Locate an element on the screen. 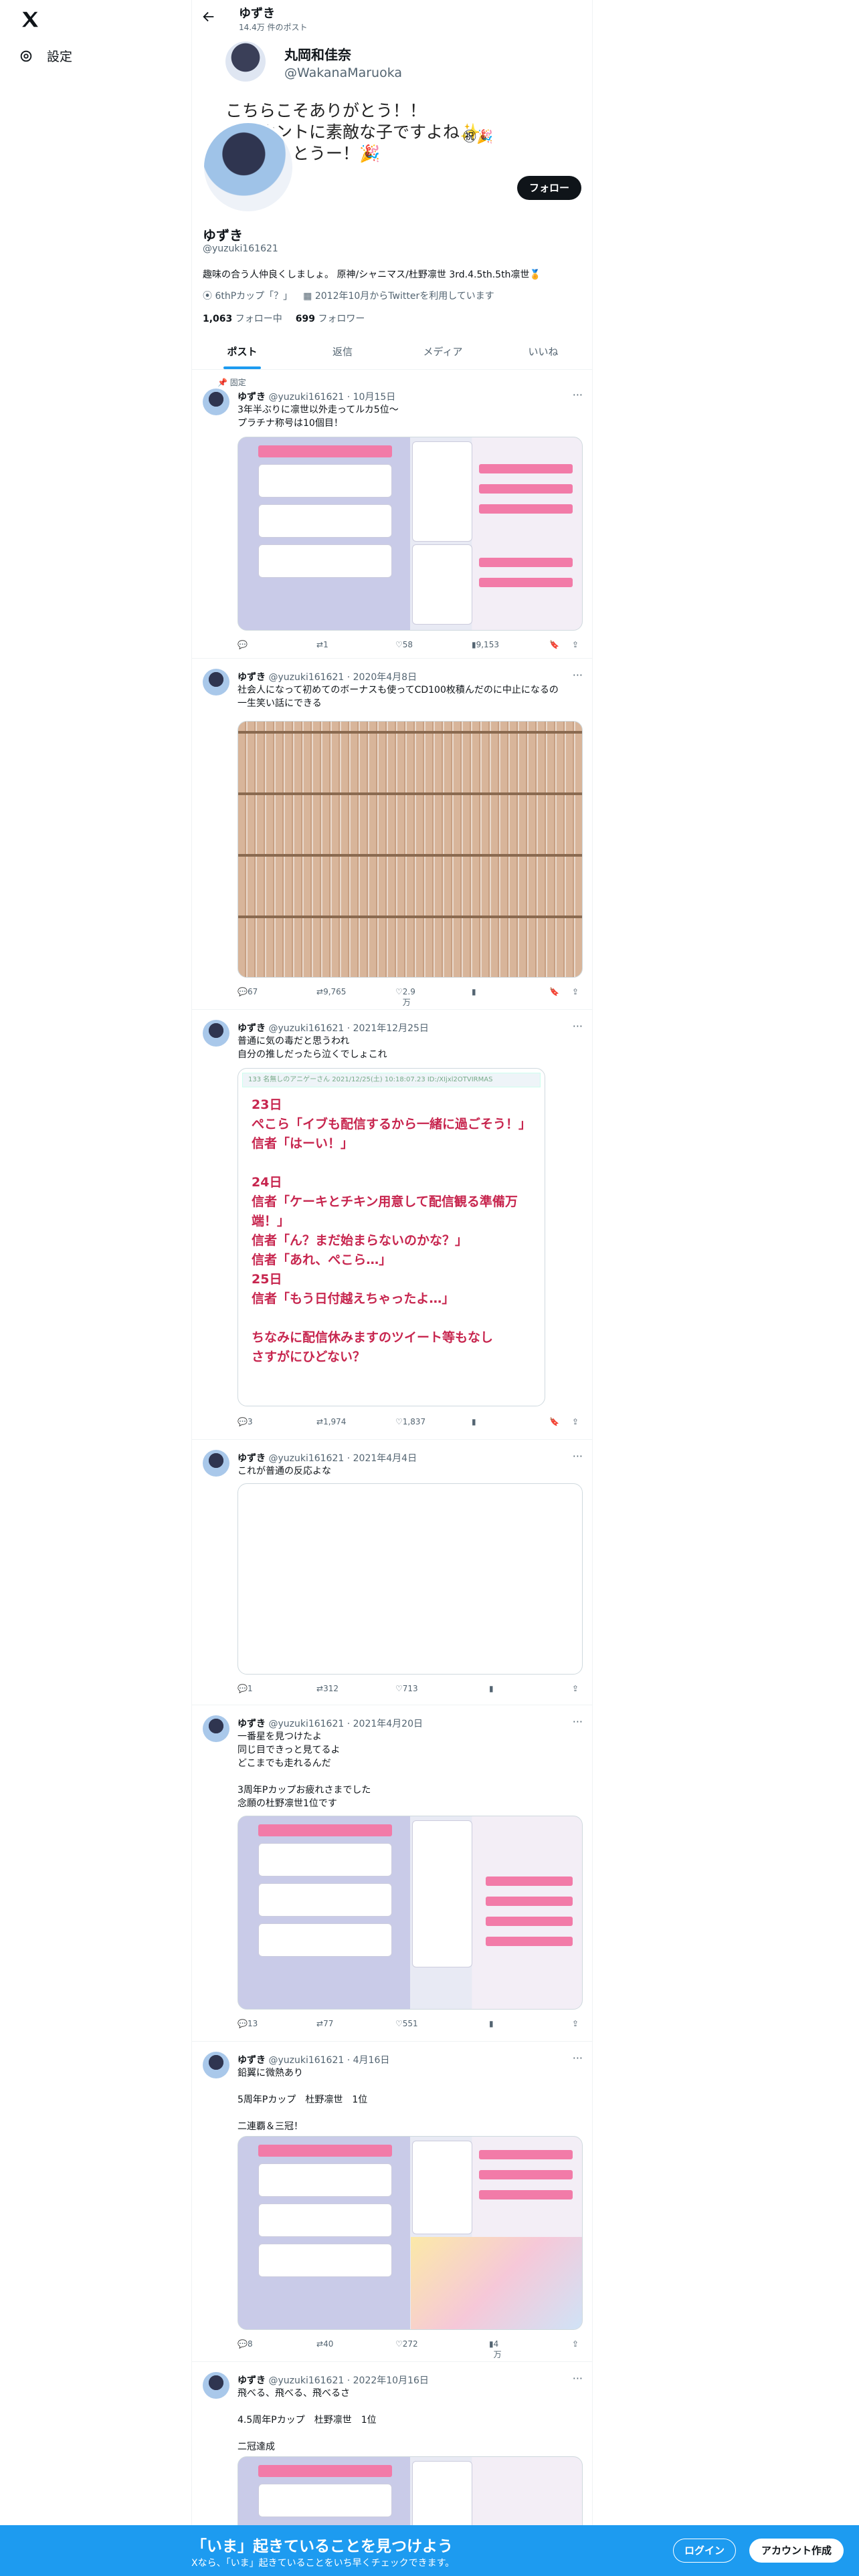 This screenshot has width=859, height=2576. reply-button: 💬 13 is located at coordinates (248, 2023).